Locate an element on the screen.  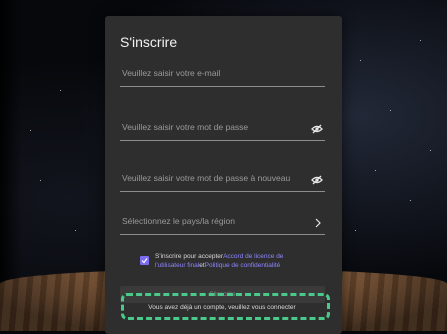
country-selector: Sélectionnez le pays/la région is located at coordinates (222, 225).